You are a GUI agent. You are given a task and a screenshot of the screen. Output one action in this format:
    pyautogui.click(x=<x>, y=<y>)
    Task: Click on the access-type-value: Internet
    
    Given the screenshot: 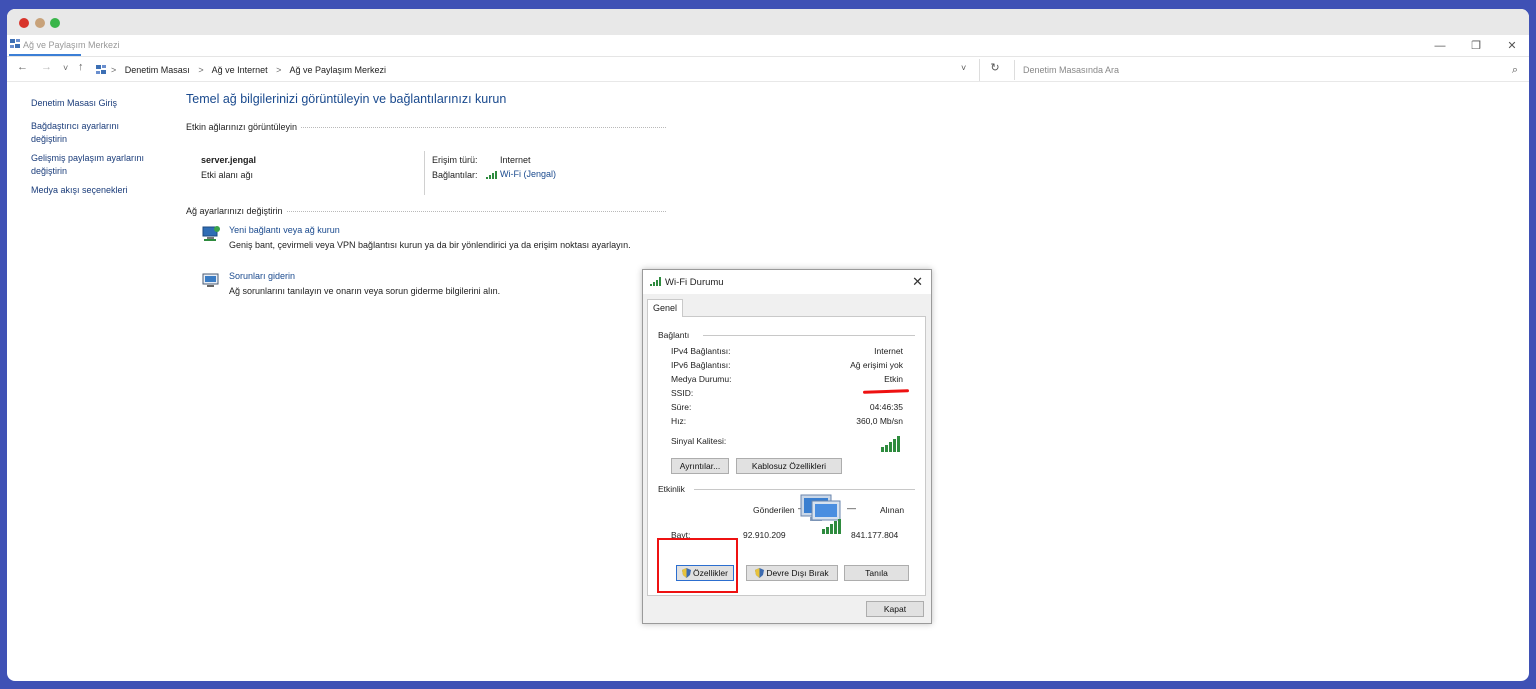 What is the action you would take?
    pyautogui.click(x=515, y=160)
    